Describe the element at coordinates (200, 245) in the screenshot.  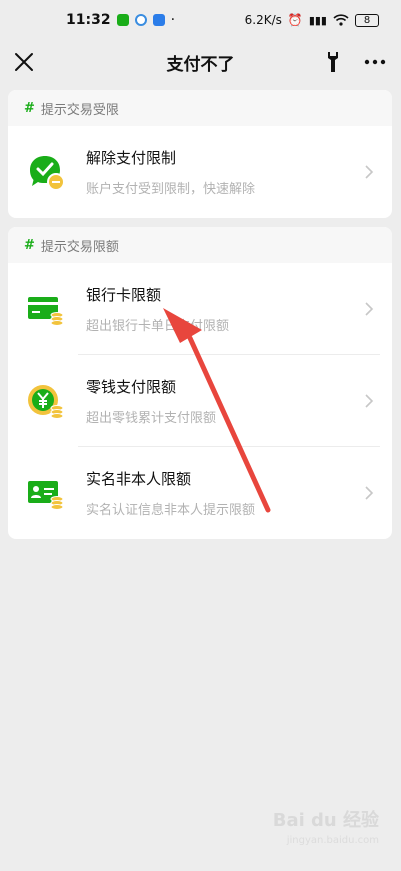
I see `section-header: # 提示交易限额` at that location.